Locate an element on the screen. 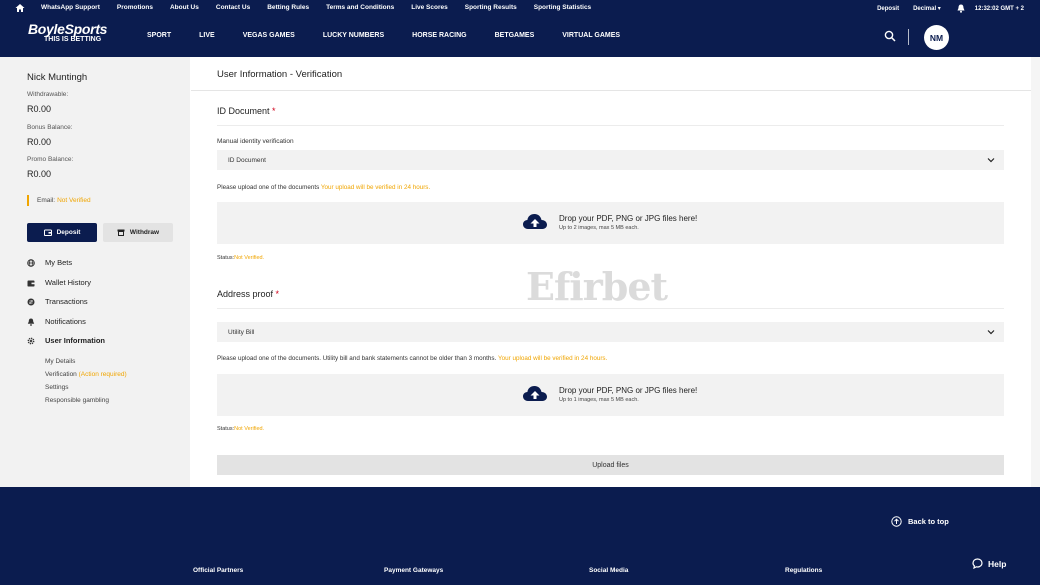 Image resolution: width=1040 pixels, height=585 pixels. address-proof-title: Address proof is located at coordinates (245, 294).